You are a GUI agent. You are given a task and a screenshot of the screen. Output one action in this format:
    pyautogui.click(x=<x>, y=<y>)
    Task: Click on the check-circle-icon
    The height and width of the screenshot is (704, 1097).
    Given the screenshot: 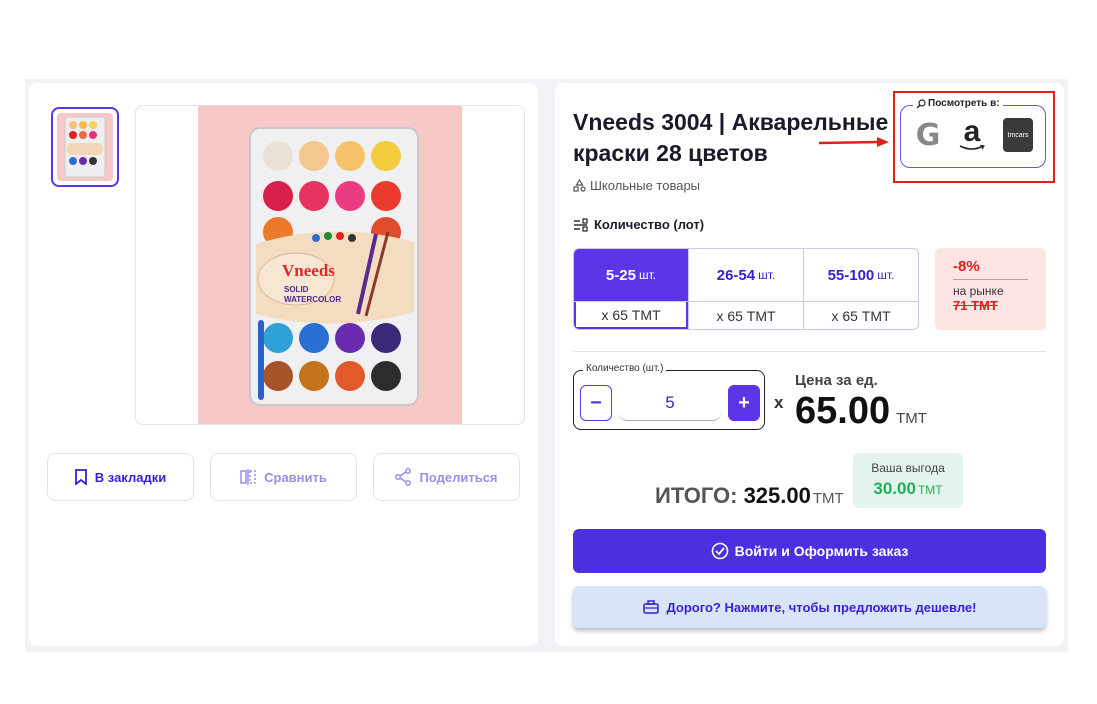 What is the action you would take?
    pyautogui.click(x=719, y=551)
    